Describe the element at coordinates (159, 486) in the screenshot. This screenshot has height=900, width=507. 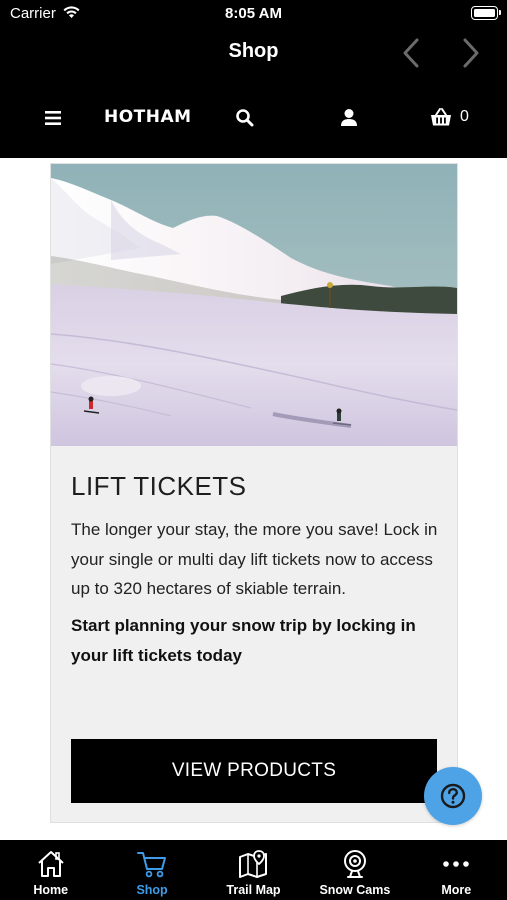
I see `card-title: LIFT TICKETS` at that location.